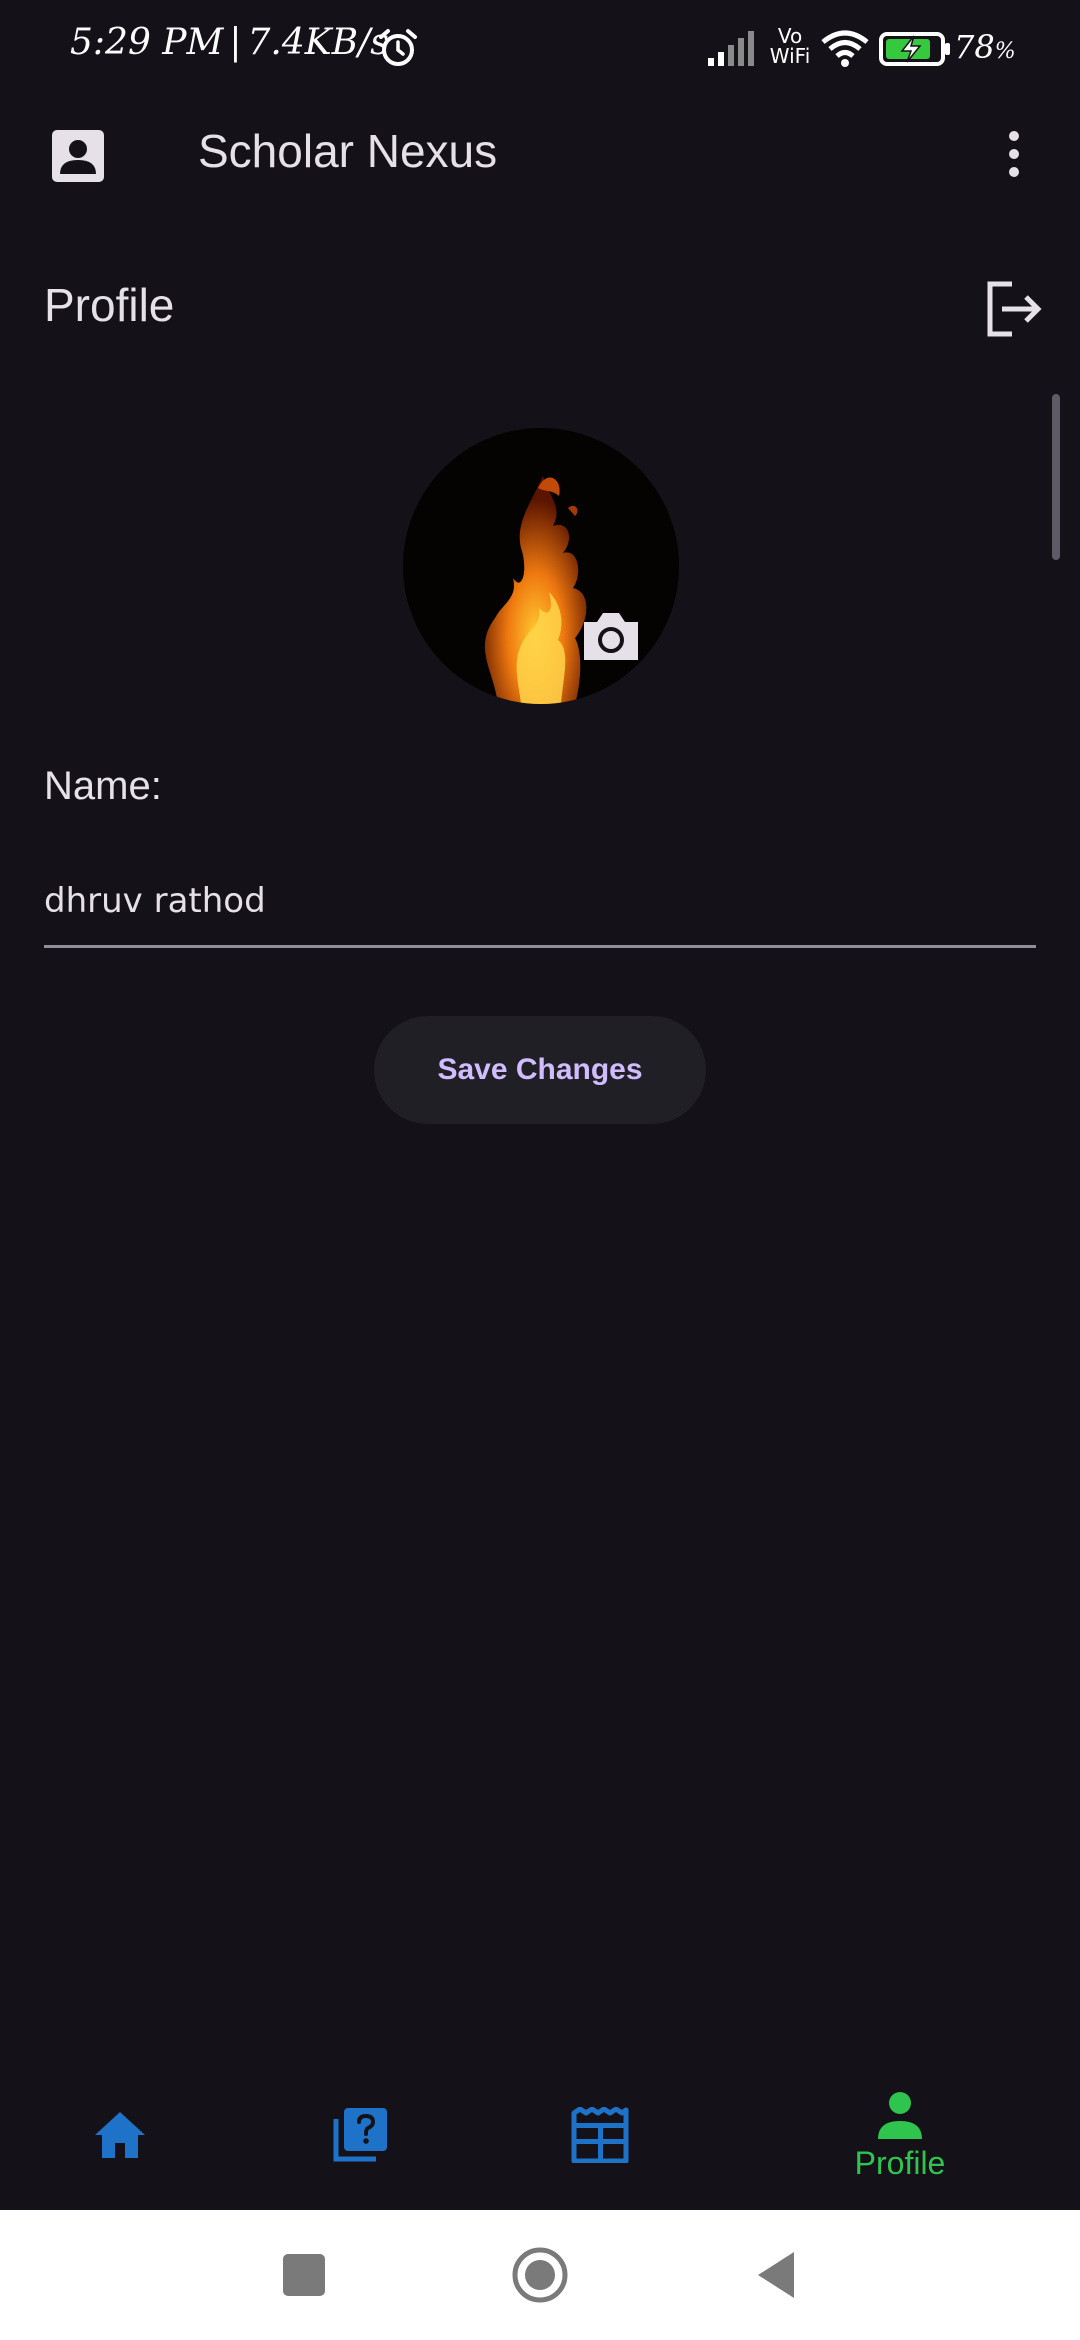 The width and height of the screenshot is (1080, 2340). Describe the element at coordinates (611, 635) in the screenshot. I see `camera-icon` at that location.